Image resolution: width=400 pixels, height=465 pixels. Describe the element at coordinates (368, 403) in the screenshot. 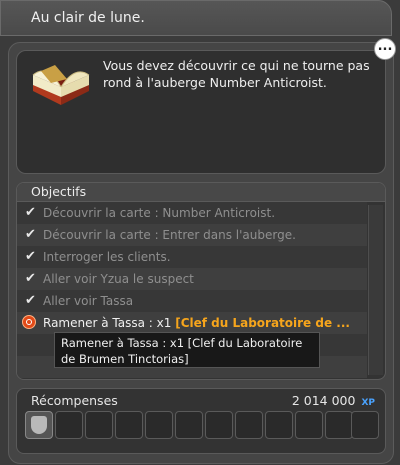

I see `xp-icon: XP` at that location.